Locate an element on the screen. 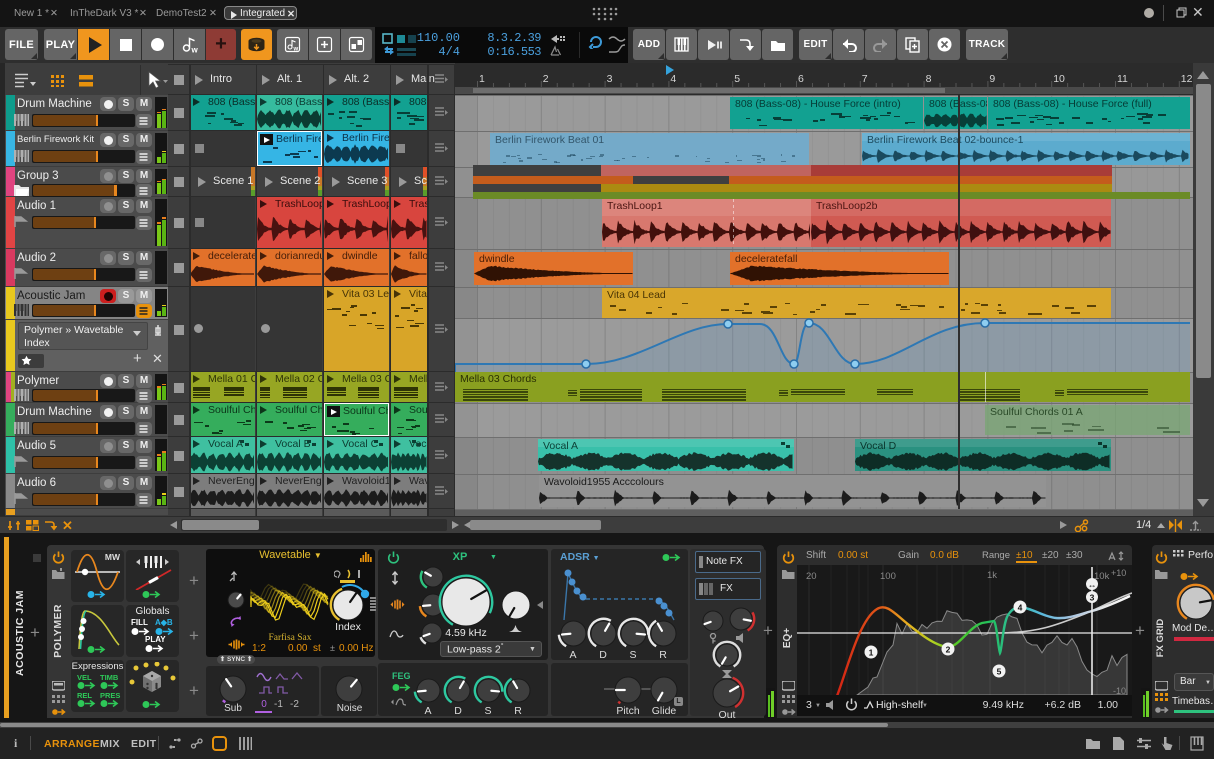  svg-text: 2 is located at coordinates (948, 650).